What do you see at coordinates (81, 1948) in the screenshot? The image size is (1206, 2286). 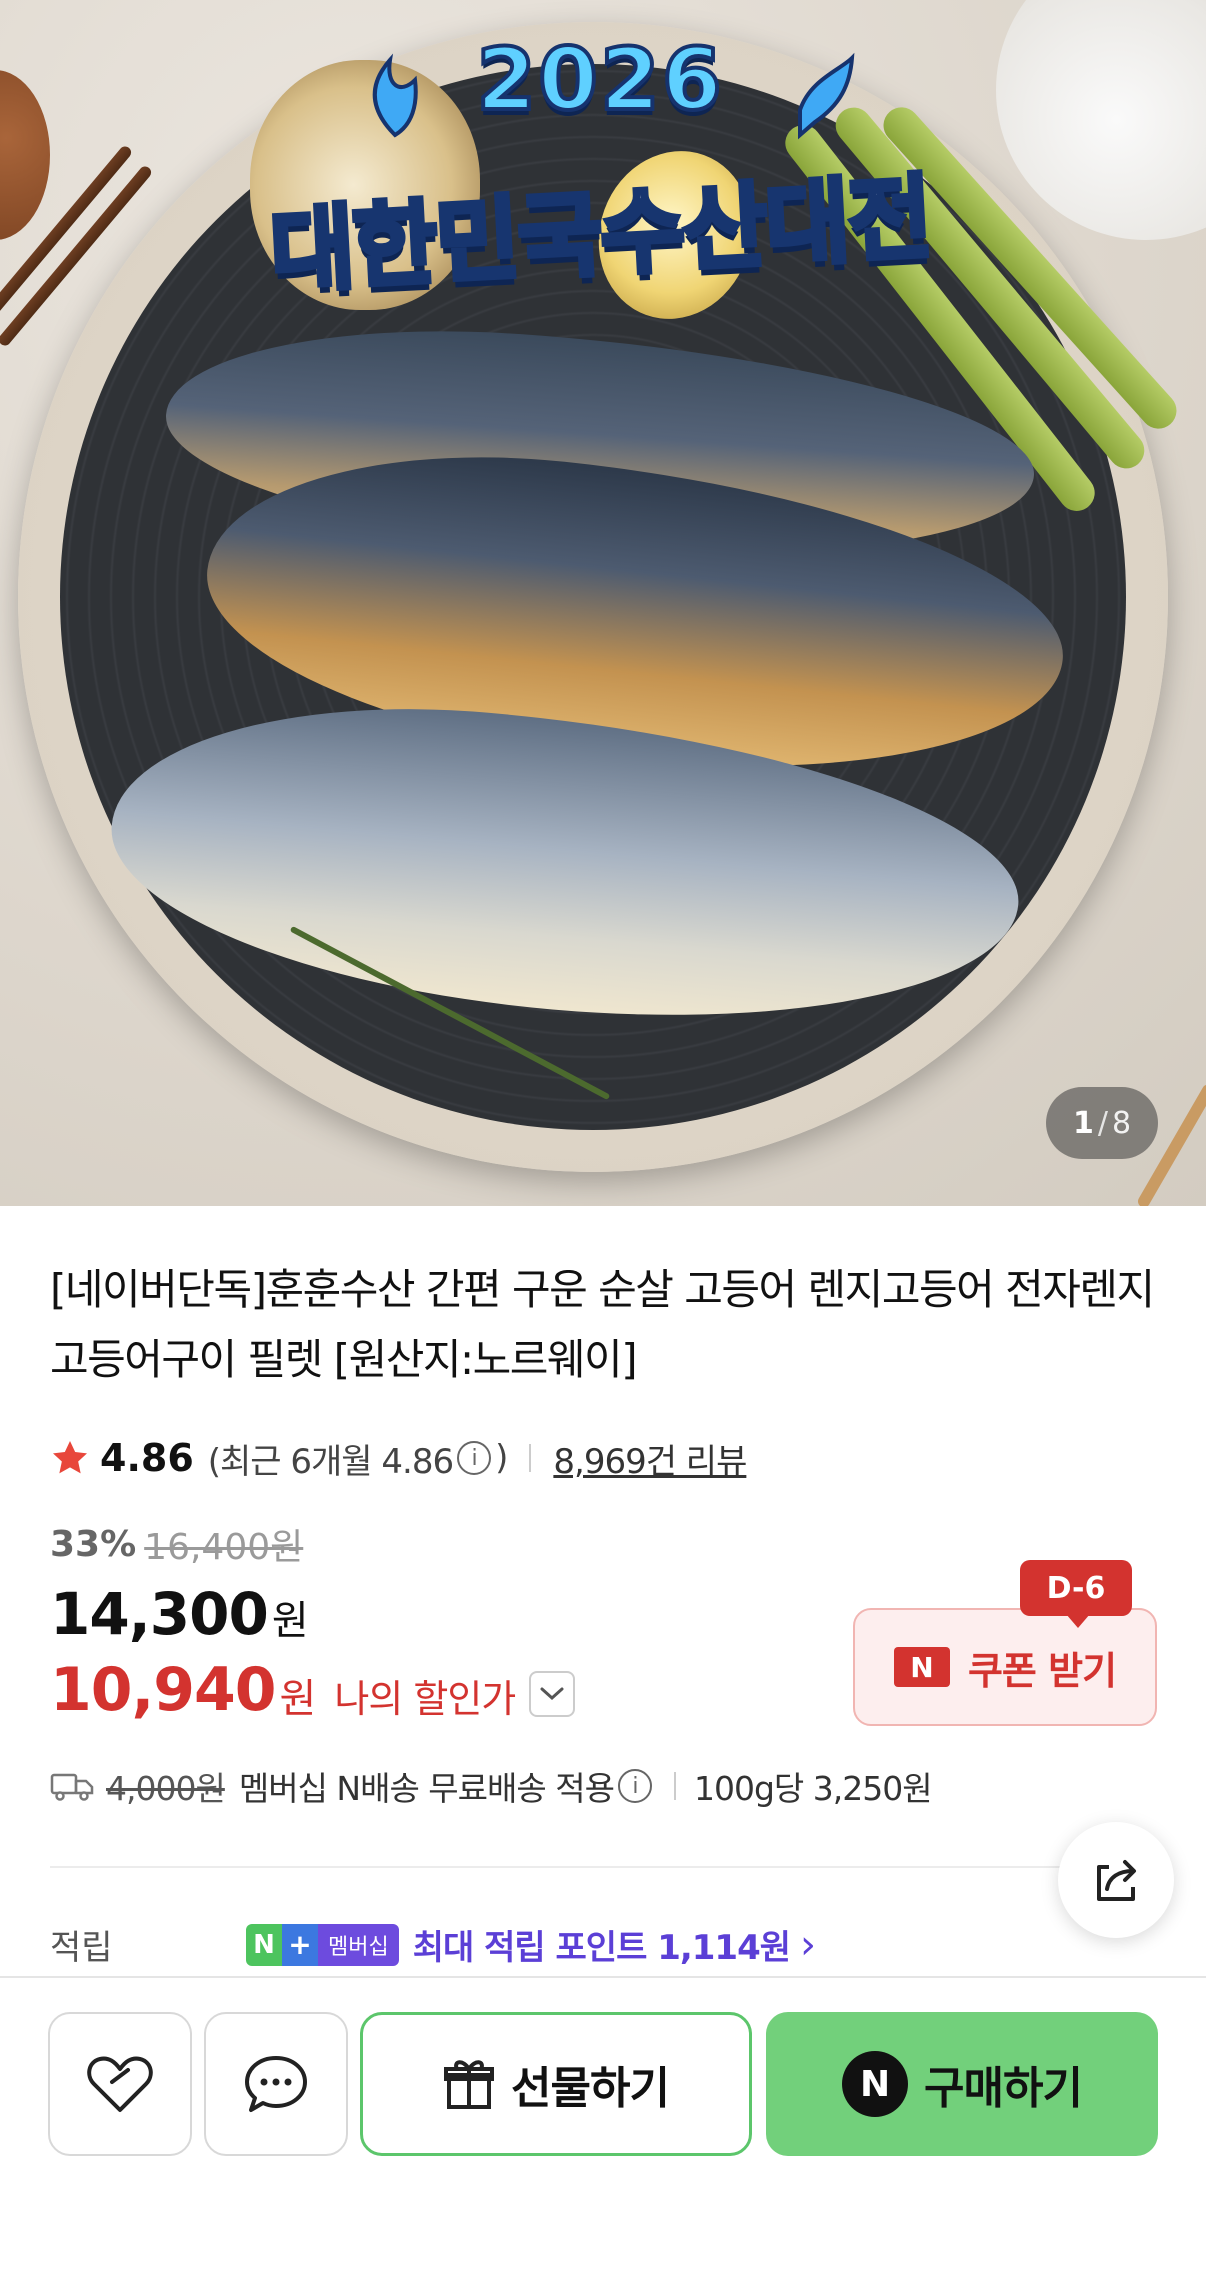 I see `points-label: 적립` at bounding box center [81, 1948].